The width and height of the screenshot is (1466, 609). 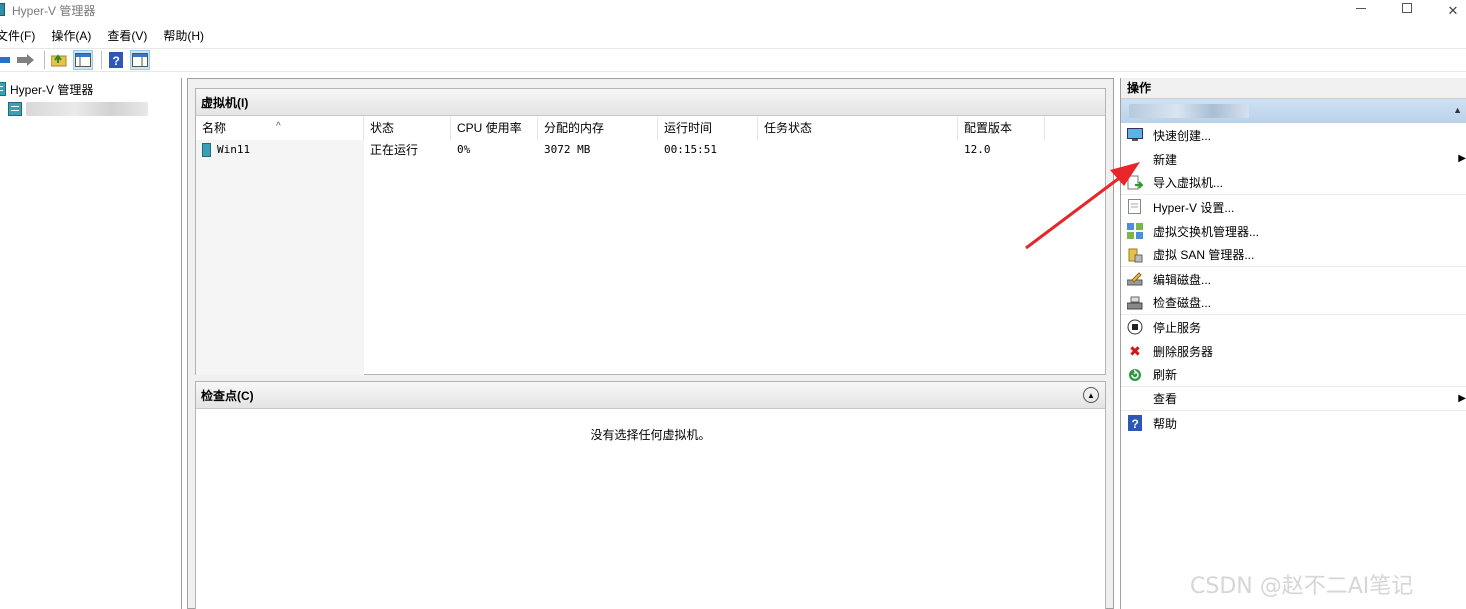 I want to click on toolbar: ?, so click(x=733, y=60).